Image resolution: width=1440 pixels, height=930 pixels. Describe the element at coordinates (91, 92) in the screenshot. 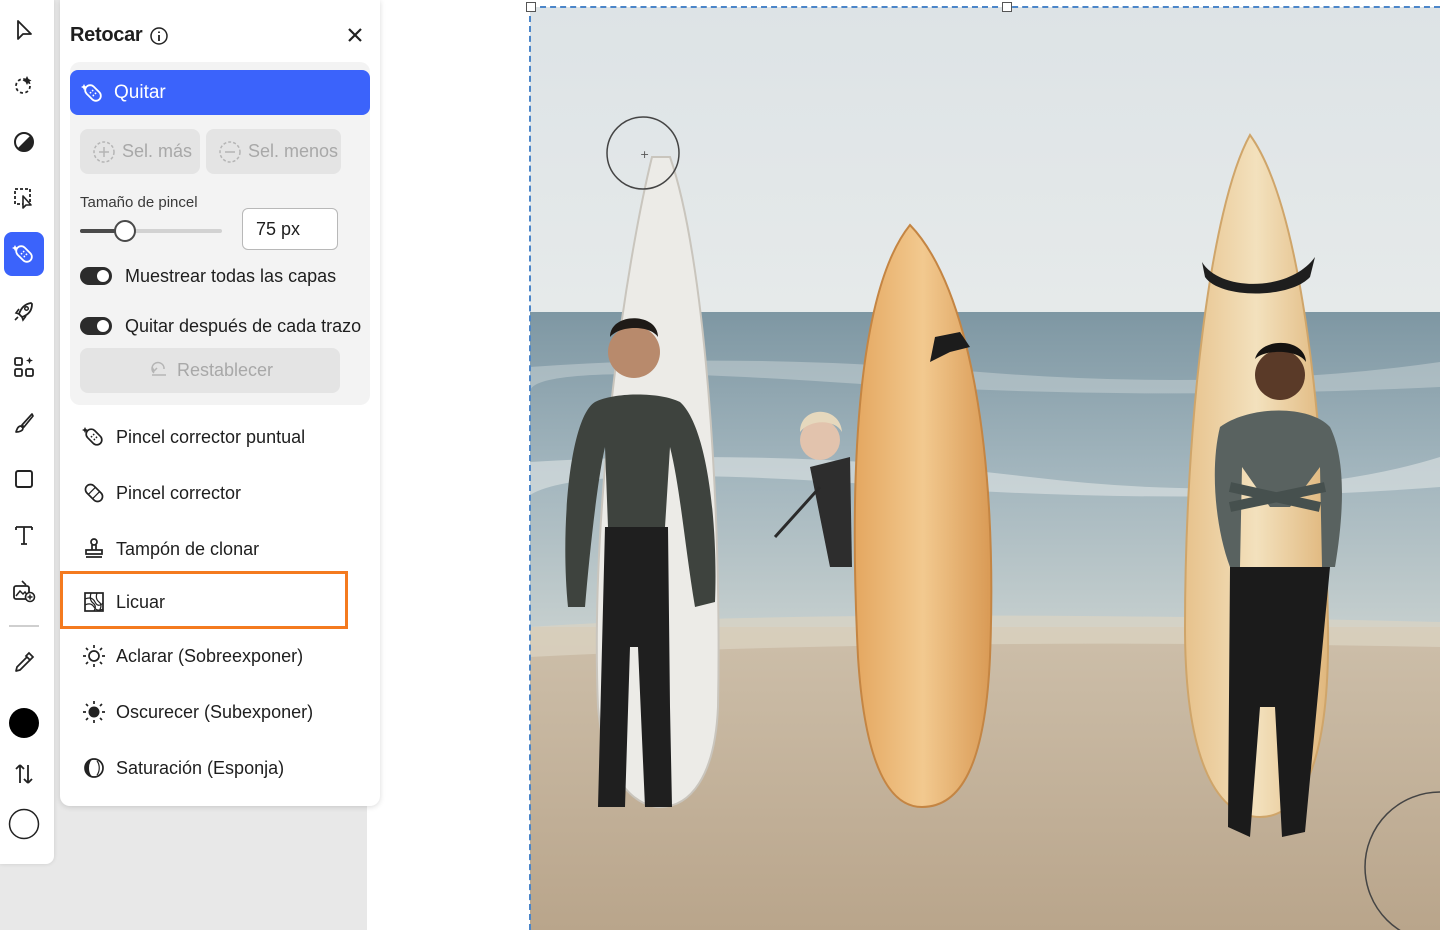

I see `remove-bandage-icon` at that location.